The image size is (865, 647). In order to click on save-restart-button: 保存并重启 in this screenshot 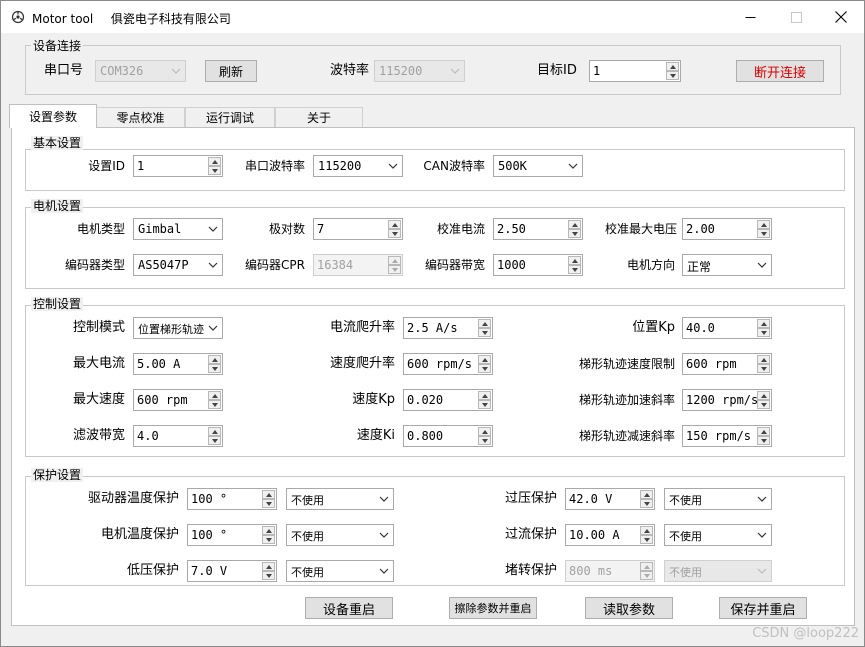, I will do `click(763, 608)`.